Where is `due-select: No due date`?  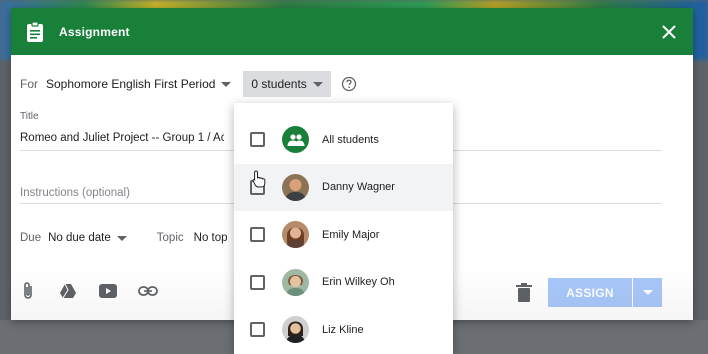 due-select: No due date is located at coordinates (79, 238).